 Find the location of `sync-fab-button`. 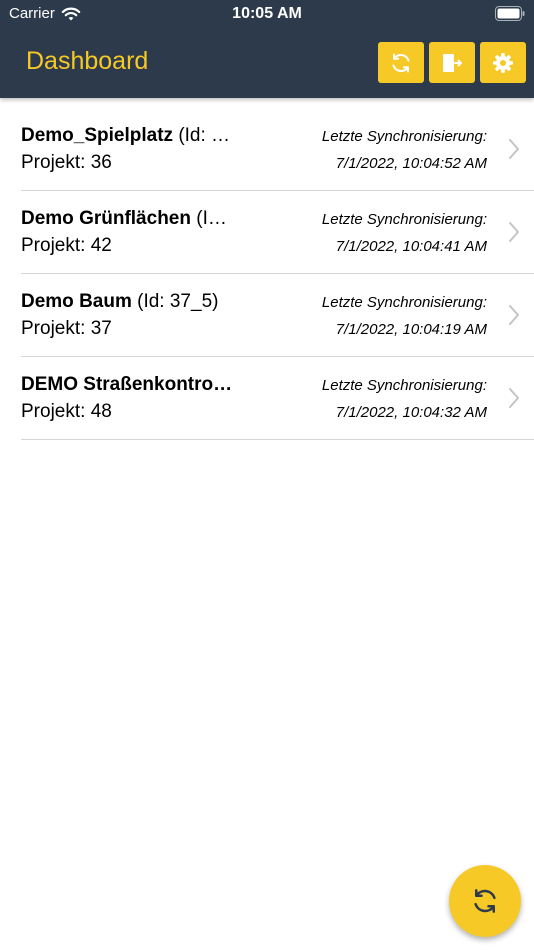

sync-fab-button is located at coordinates (485, 901).